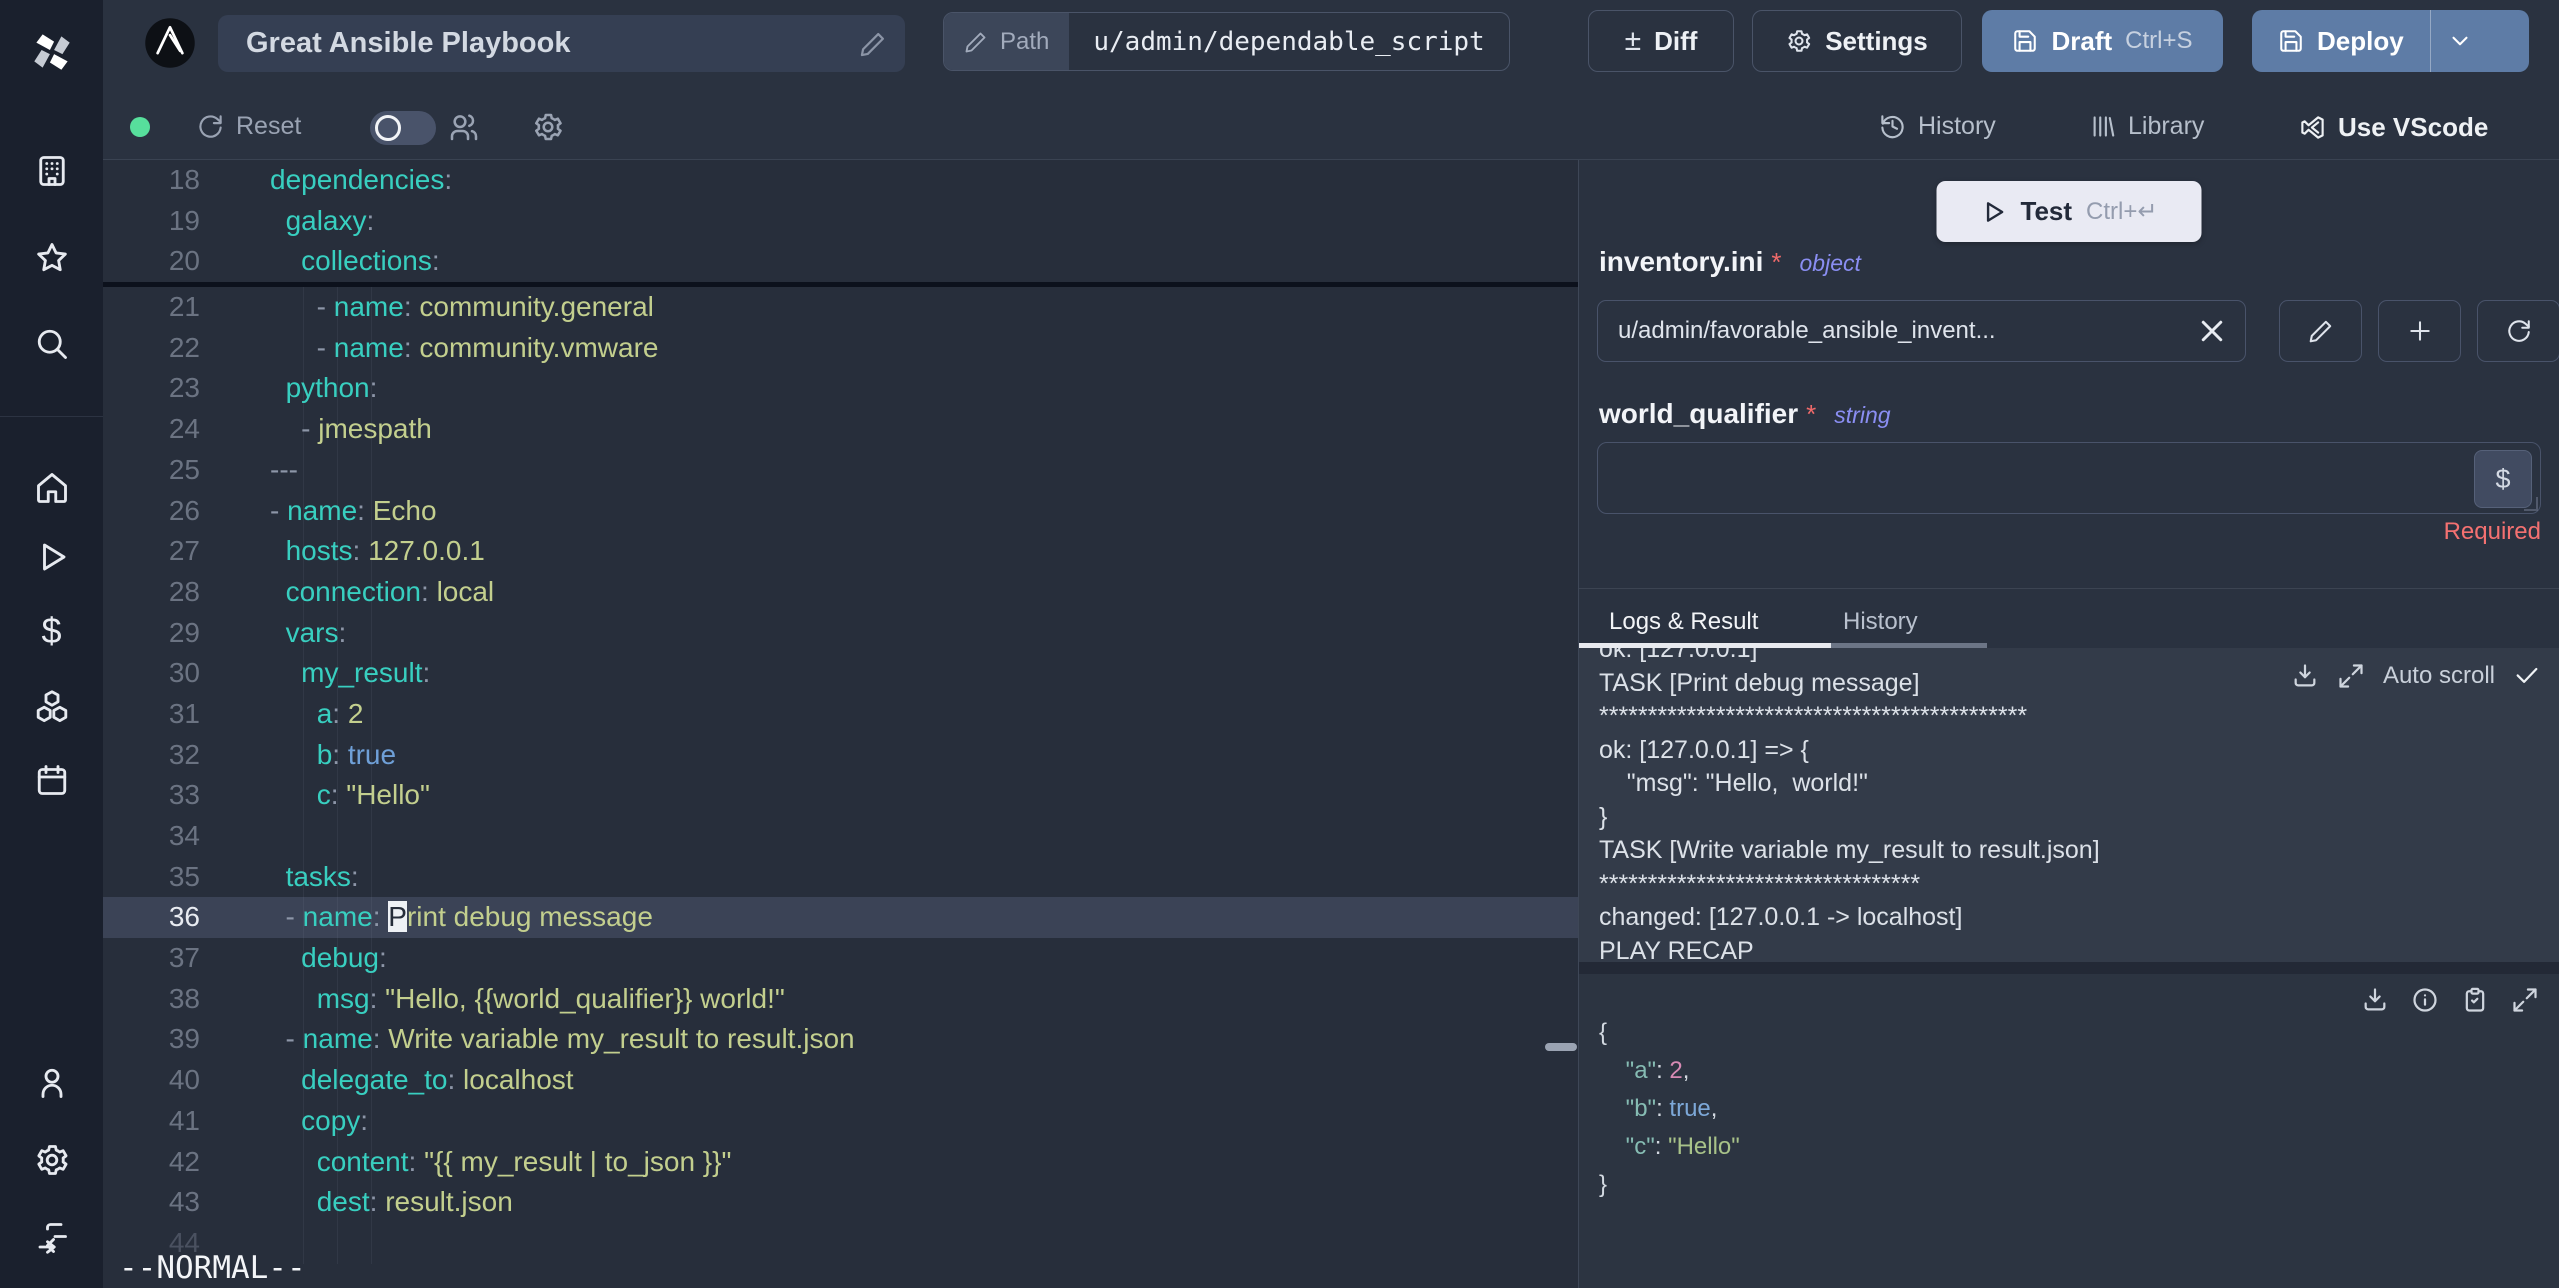 The image size is (2559, 1288). I want to click on sidebar: $, so click(51, 644).